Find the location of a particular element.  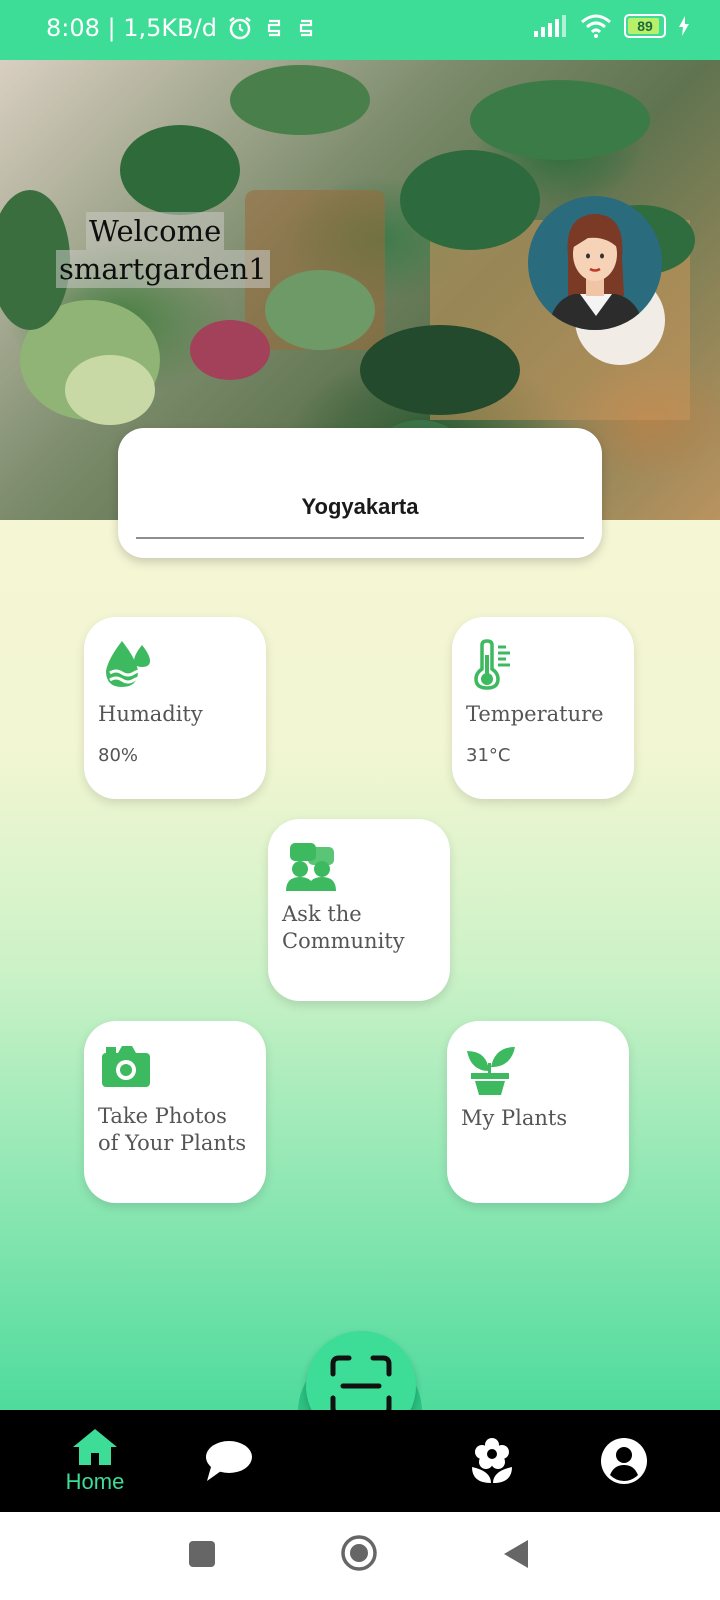

account-circle-icon is located at coordinates (624, 1461).